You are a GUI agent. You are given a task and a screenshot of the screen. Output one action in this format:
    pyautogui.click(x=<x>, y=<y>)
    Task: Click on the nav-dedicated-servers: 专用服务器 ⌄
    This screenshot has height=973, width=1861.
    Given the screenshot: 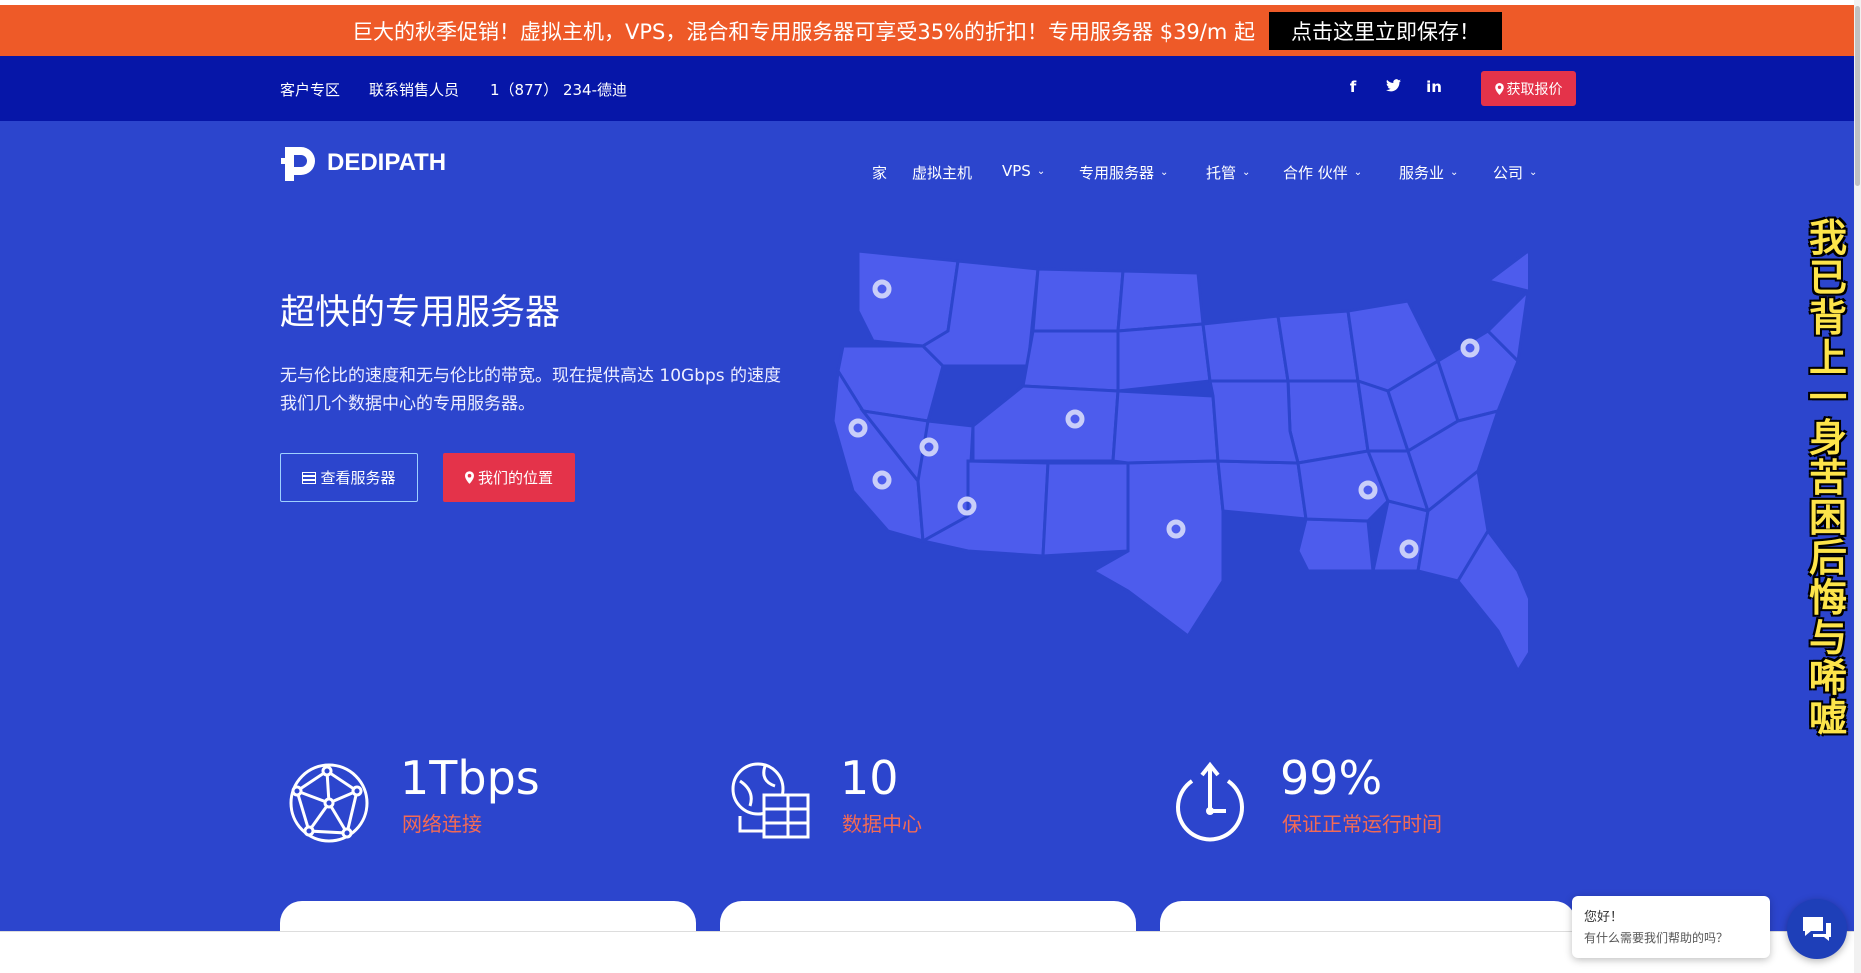 What is the action you would take?
    pyautogui.click(x=1123, y=172)
    